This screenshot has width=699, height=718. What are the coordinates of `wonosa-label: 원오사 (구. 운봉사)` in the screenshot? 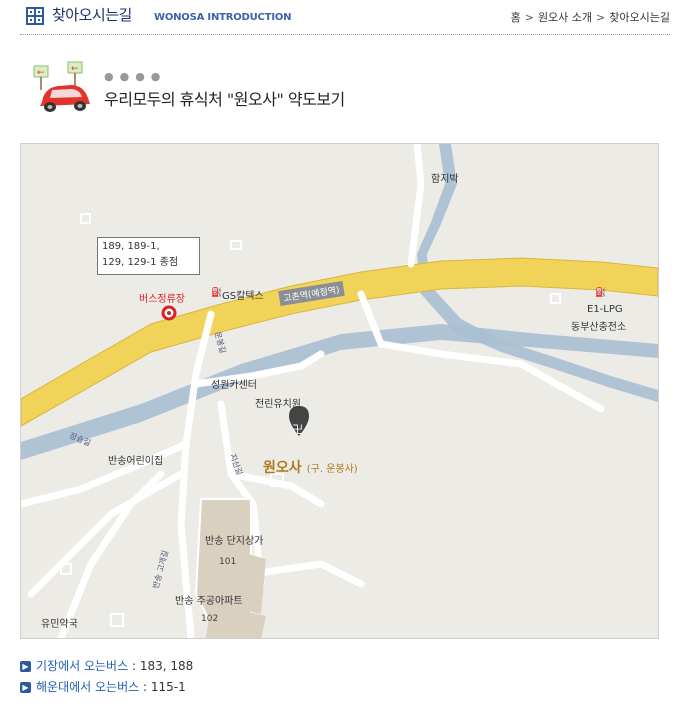 It's located at (310, 467).